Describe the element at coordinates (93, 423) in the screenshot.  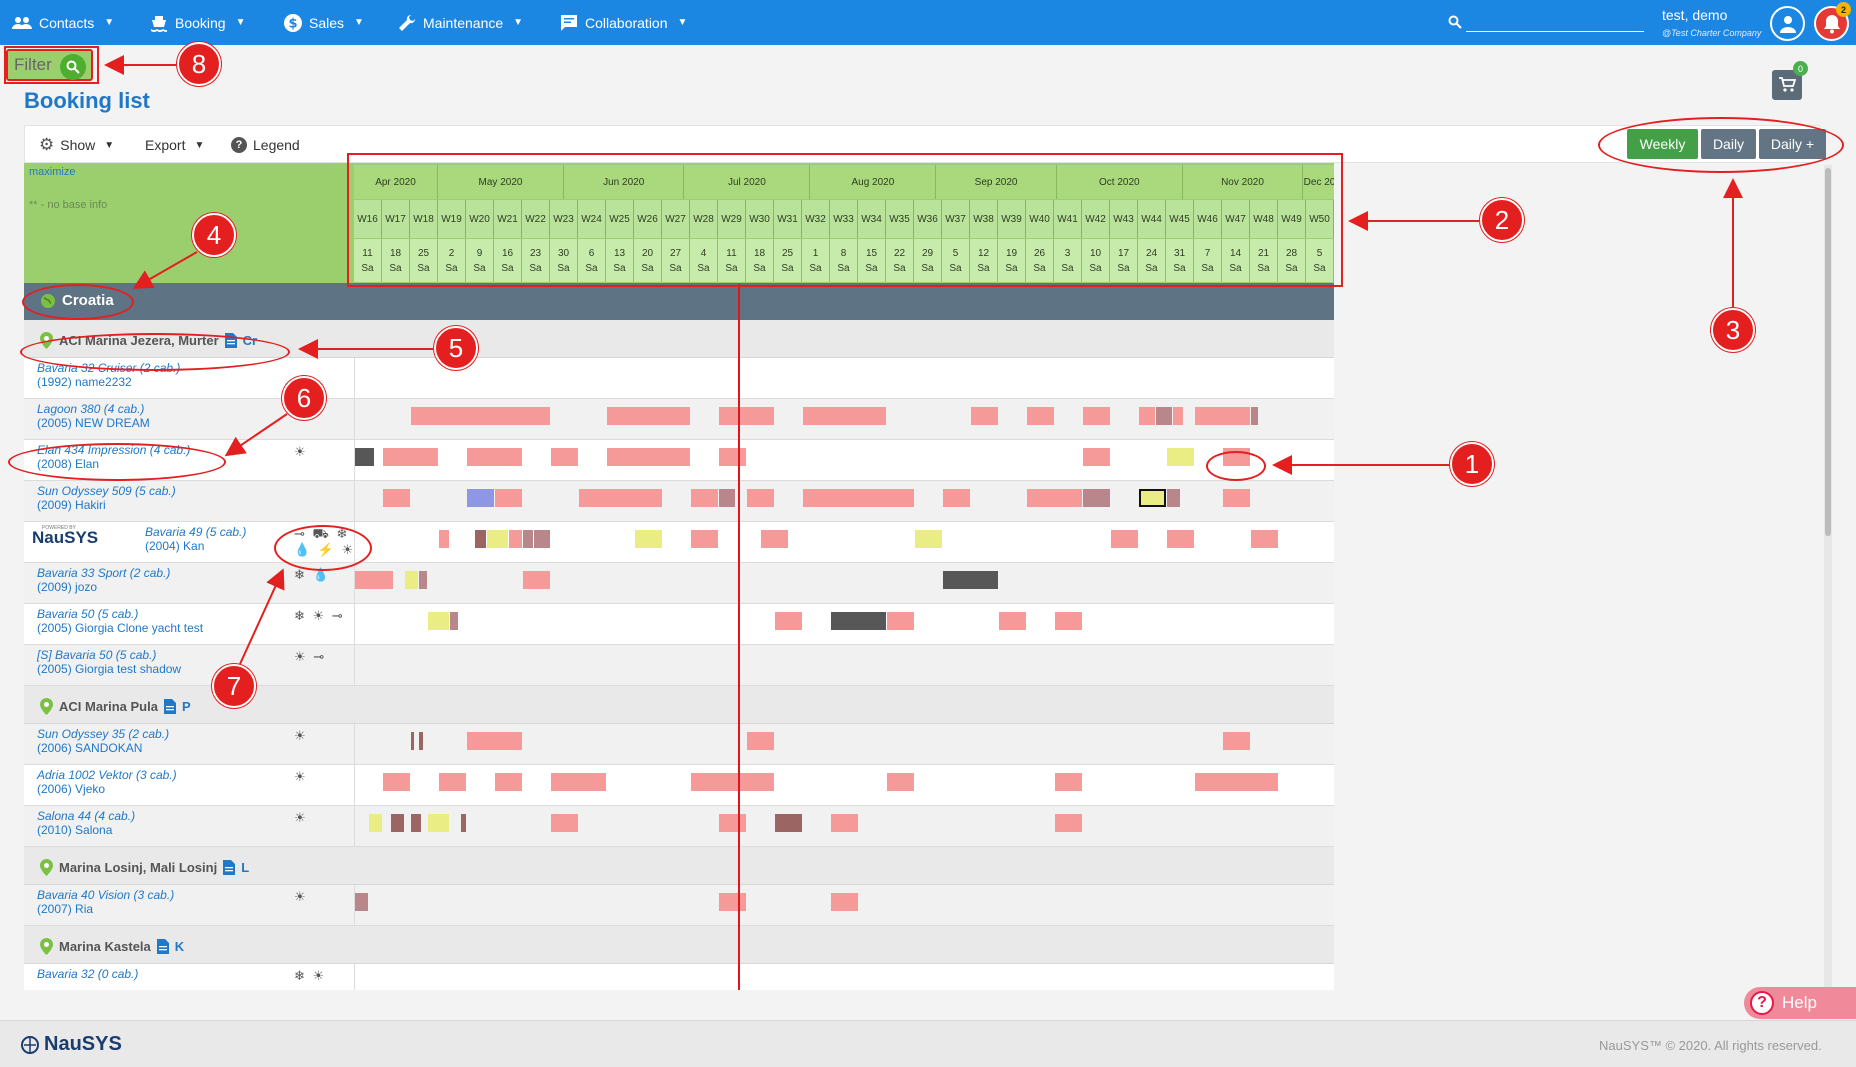
I see `boat-year: (2005) NEW DREAM` at that location.